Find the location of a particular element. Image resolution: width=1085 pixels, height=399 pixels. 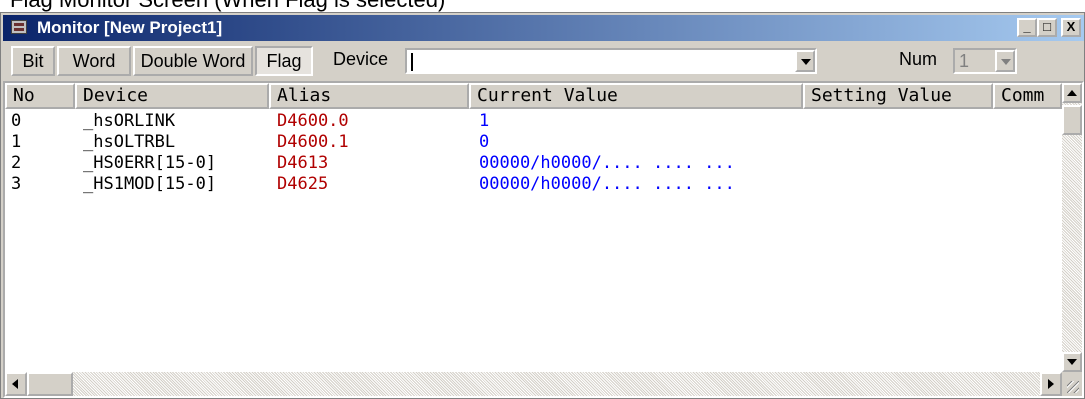

horizontal-scrollbar is located at coordinates (533, 384).